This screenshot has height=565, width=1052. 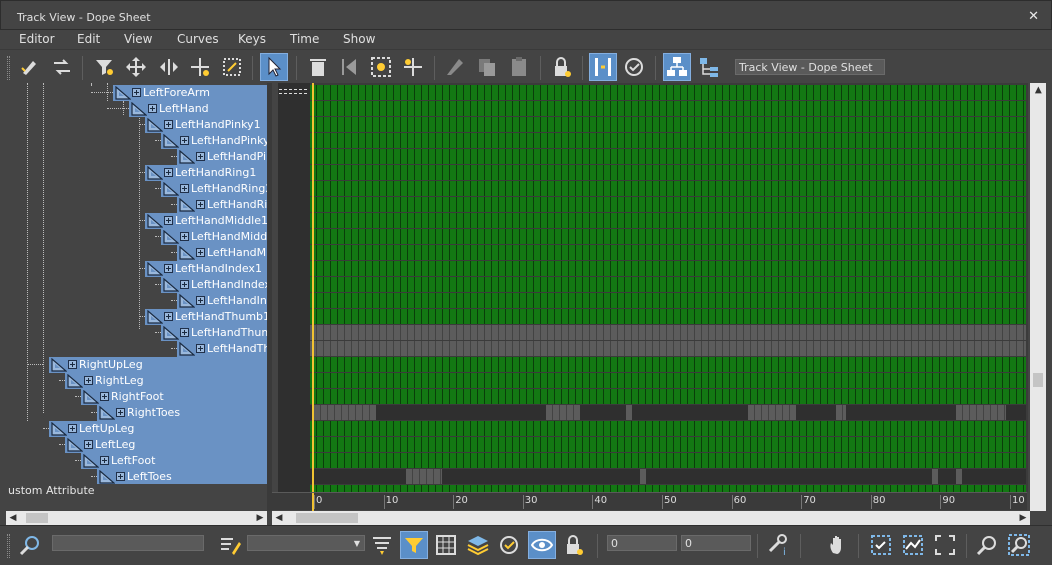 What do you see at coordinates (649, 501) in the screenshot?
I see `time-ruler: 0 10 20 30 40 50 60 70 80 90 10` at bounding box center [649, 501].